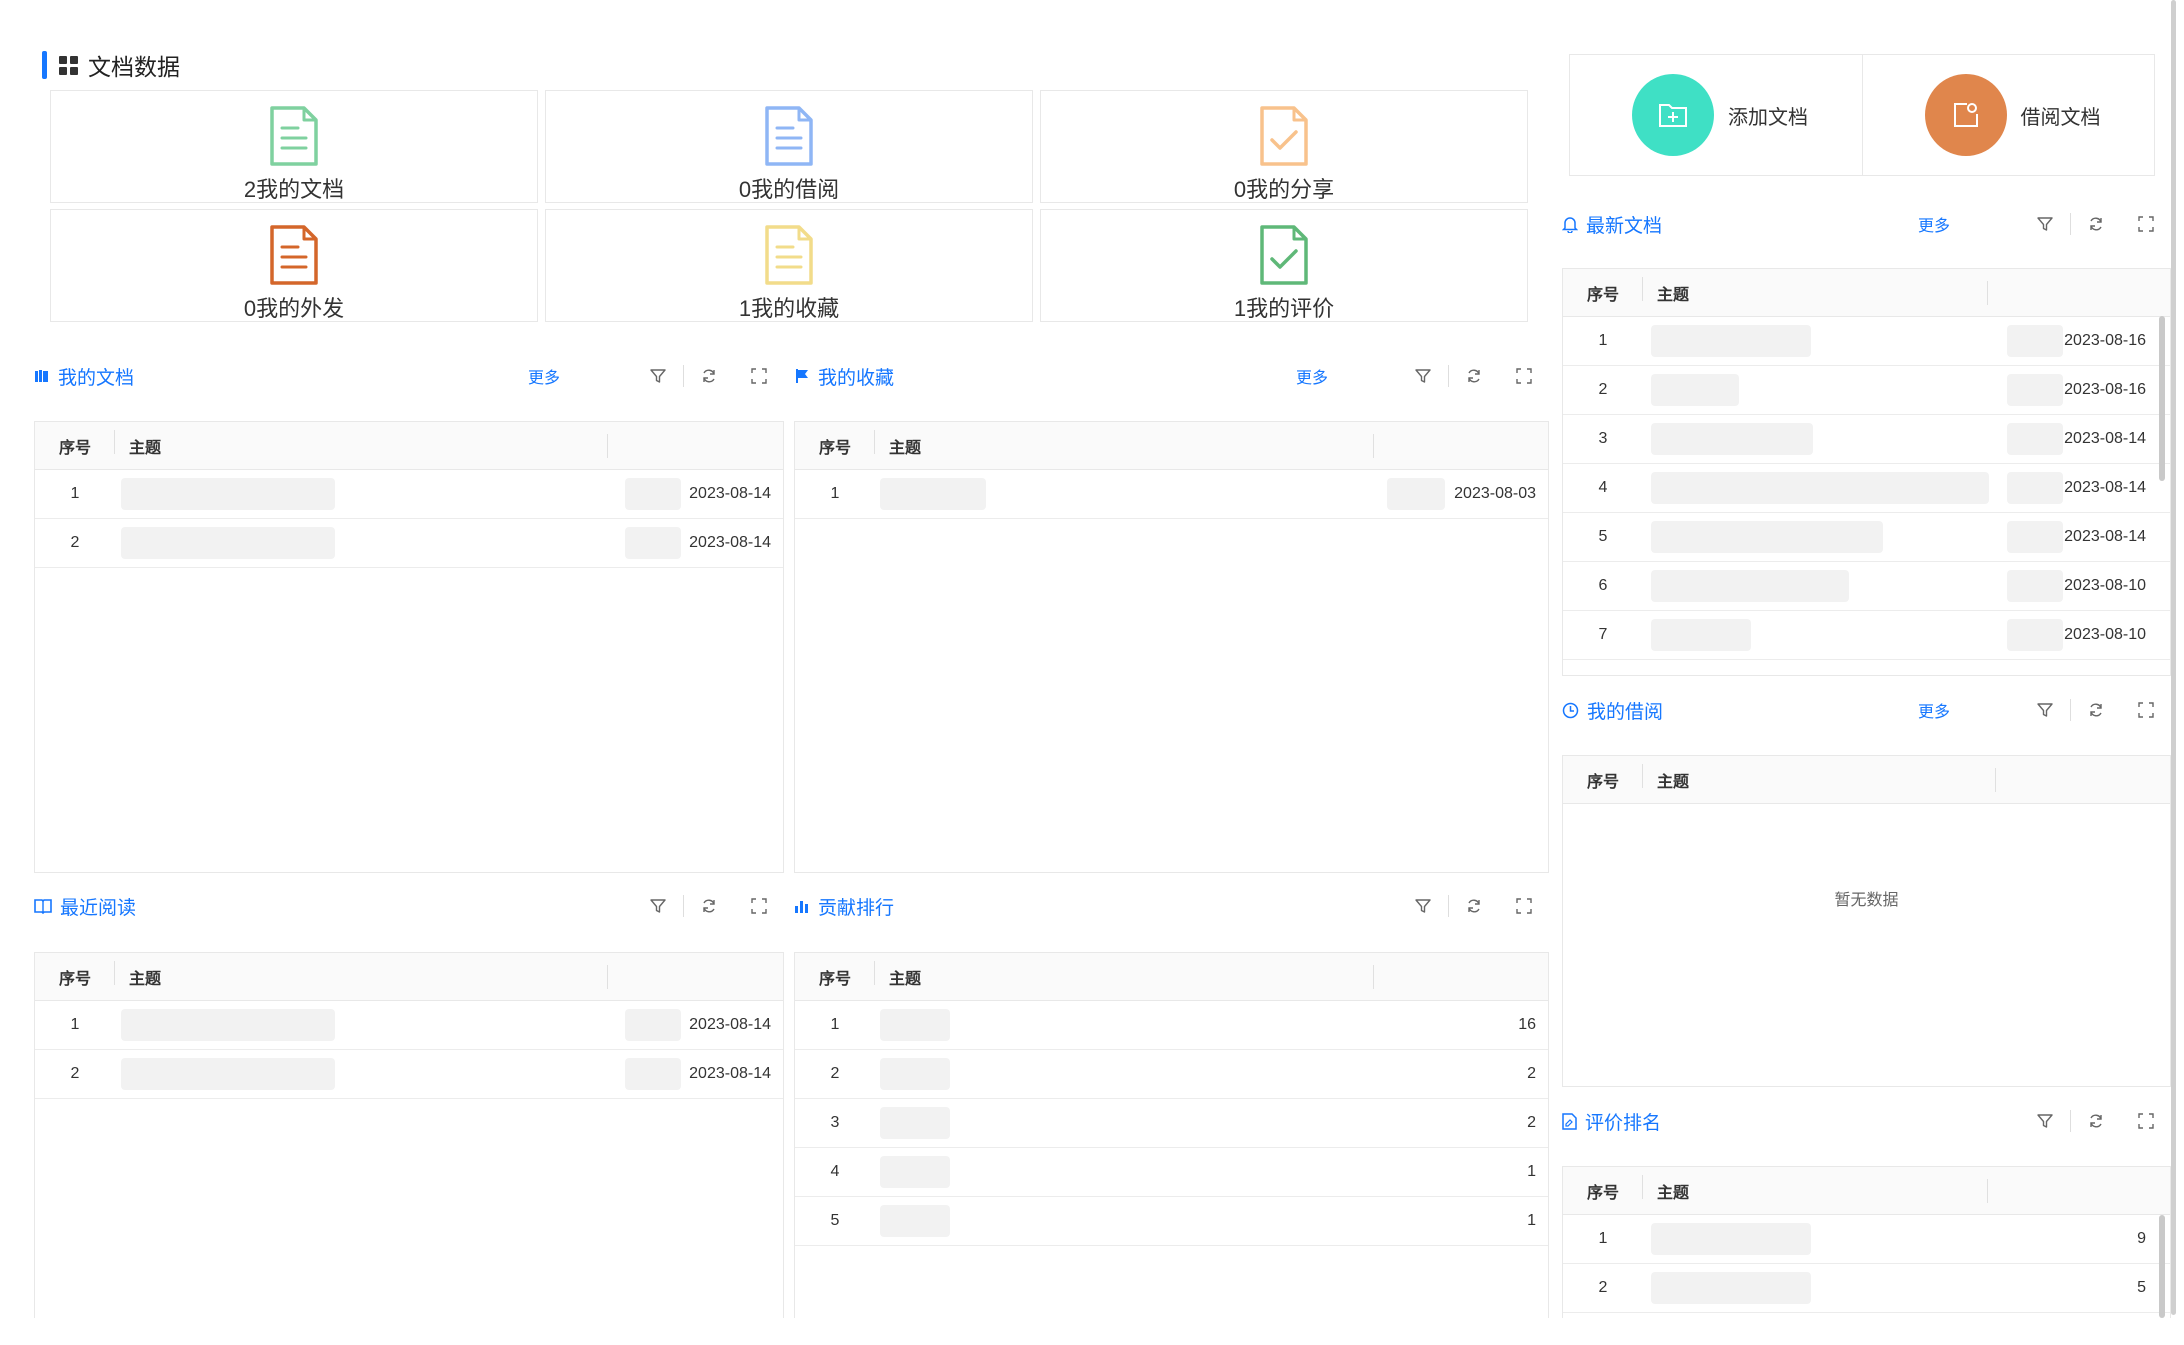  I want to click on stat-card: 2我的文档, so click(294, 146).